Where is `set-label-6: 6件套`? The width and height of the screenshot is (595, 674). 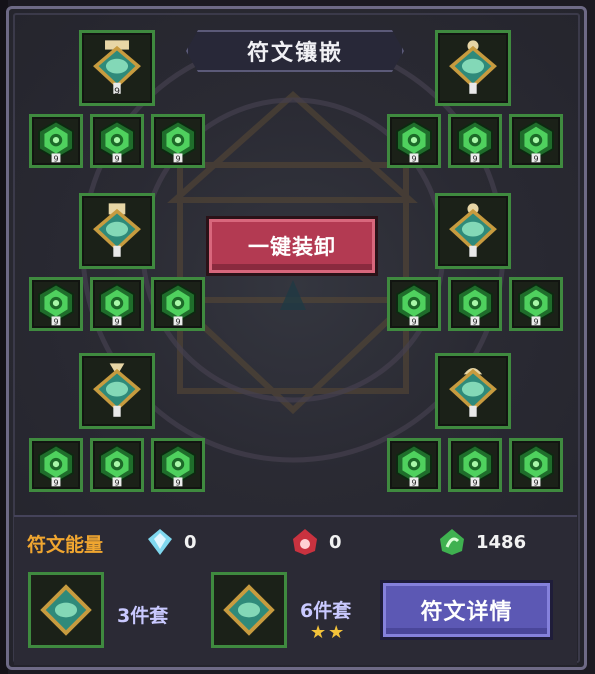 set-label-6: 6件套 is located at coordinates (326, 611).